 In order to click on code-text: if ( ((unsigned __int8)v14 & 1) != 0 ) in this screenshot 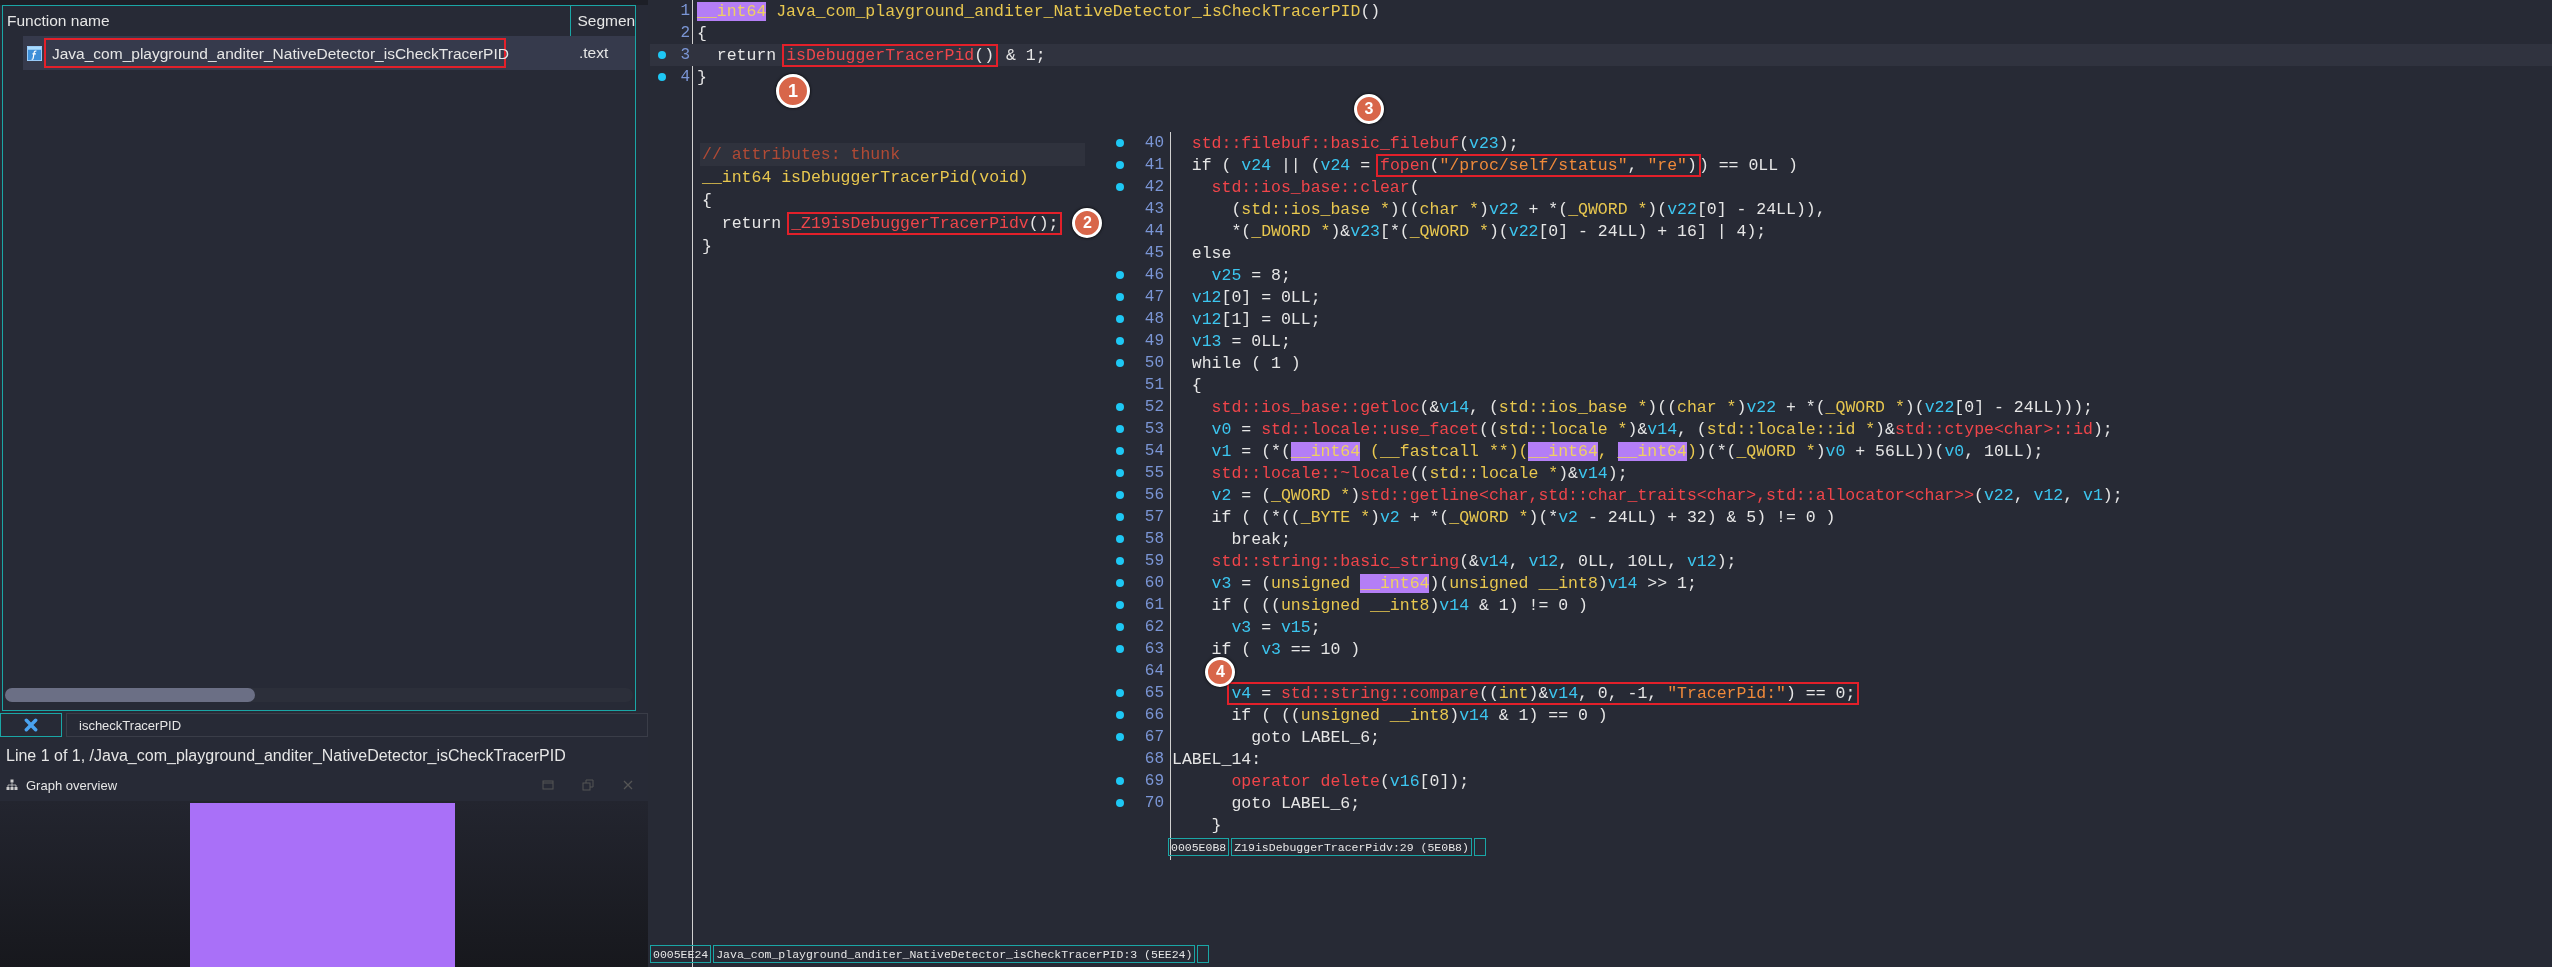, I will do `click(1399, 605)`.